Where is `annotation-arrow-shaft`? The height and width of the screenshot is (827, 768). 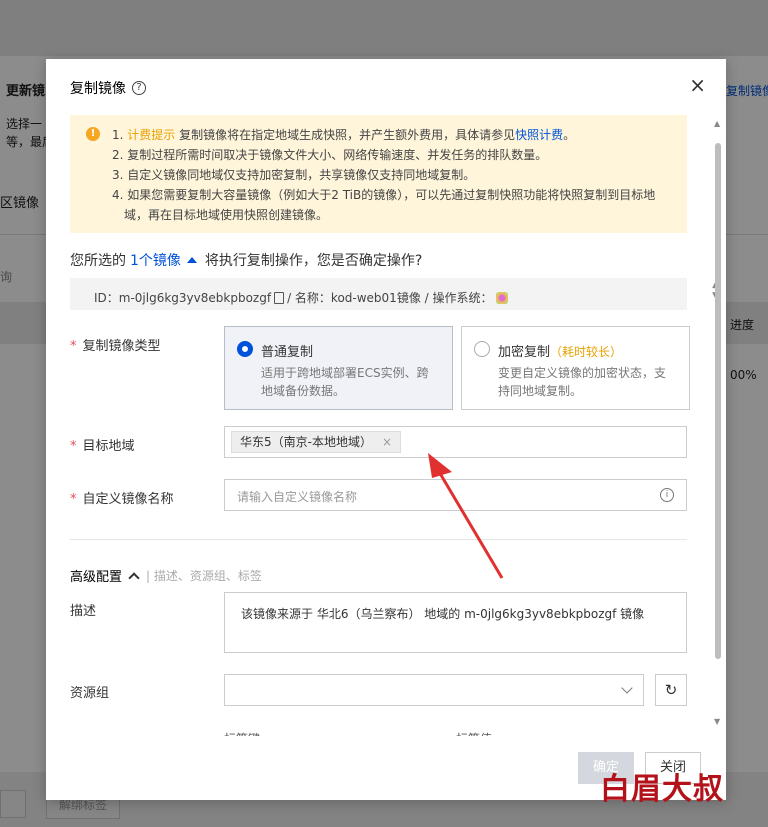
annotation-arrow-shaft is located at coordinates (470, 524).